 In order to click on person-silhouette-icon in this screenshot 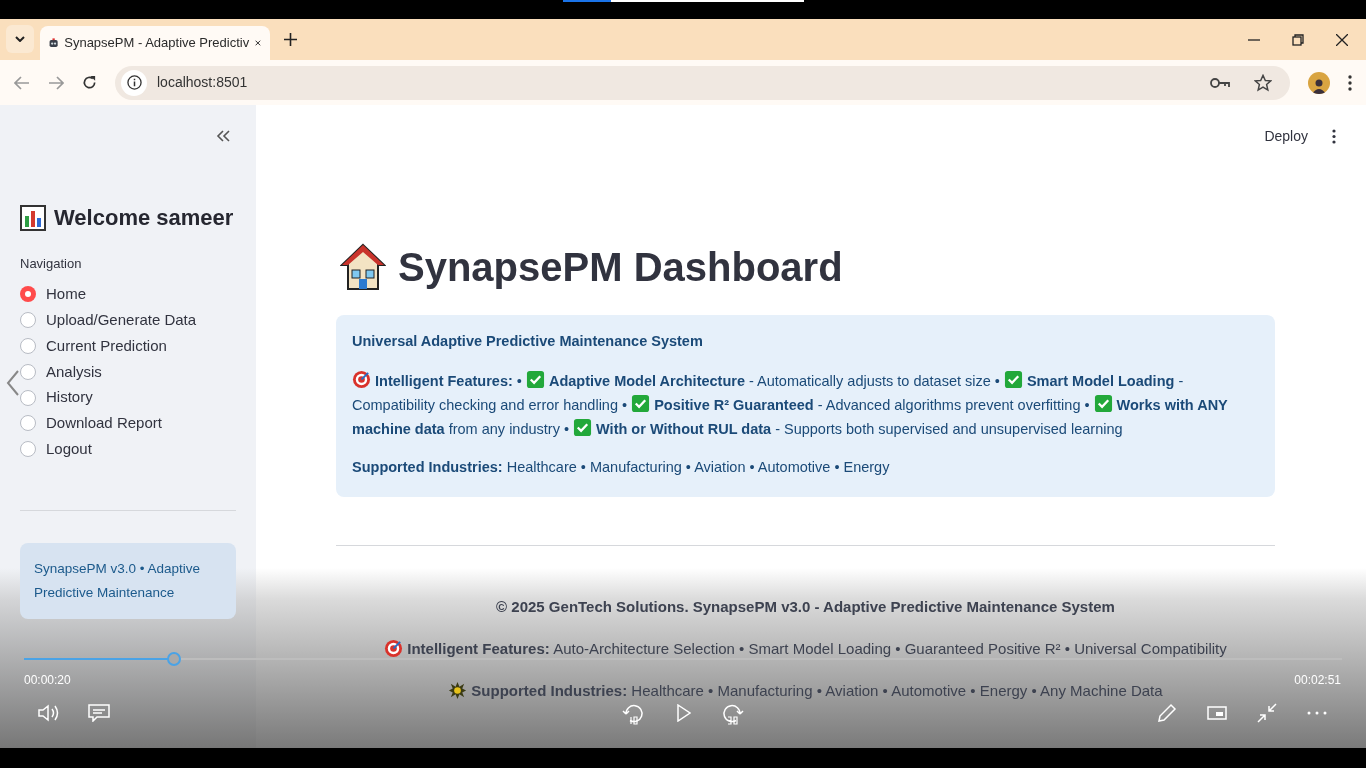, I will do `click(1319, 85)`.